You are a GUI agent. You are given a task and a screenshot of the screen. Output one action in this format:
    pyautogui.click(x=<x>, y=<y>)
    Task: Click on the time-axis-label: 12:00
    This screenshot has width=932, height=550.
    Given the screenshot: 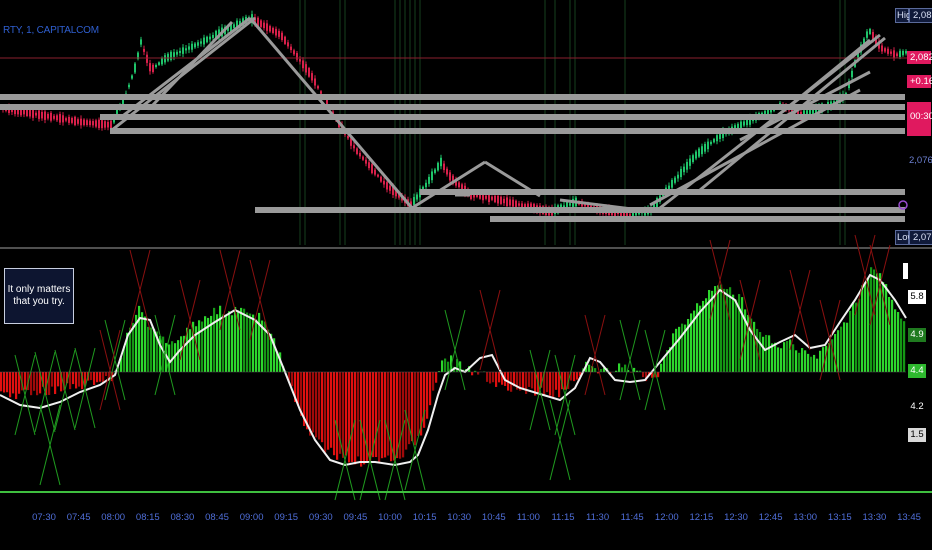 What is the action you would take?
    pyautogui.click(x=666, y=517)
    